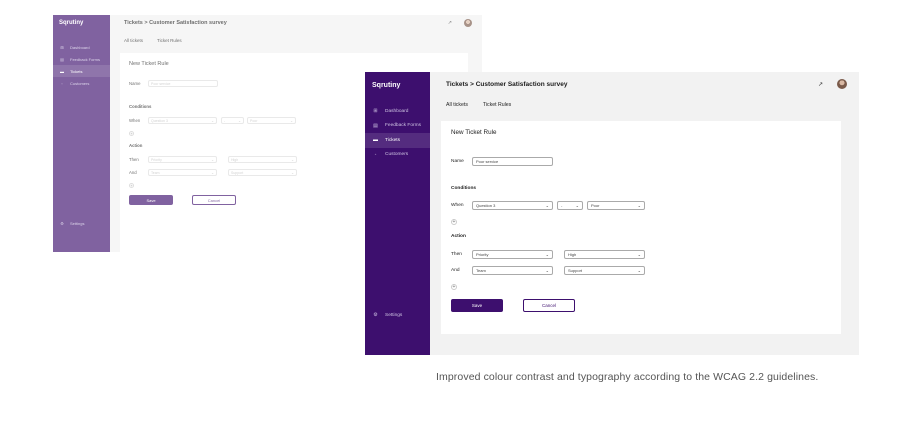 Image resolution: width=910 pixels, height=437 pixels. I want to click on when-question-select: Question 3 ⌄, so click(512, 205).